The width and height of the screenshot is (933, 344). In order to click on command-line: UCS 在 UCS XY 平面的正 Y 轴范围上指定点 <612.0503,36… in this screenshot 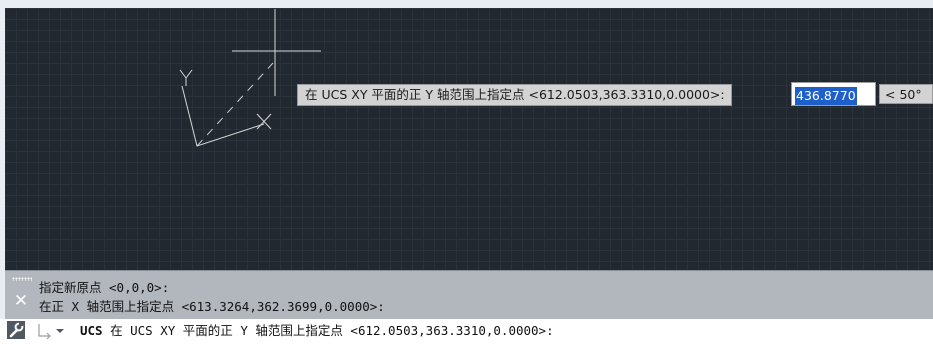, I will do `click(466, 330)`.